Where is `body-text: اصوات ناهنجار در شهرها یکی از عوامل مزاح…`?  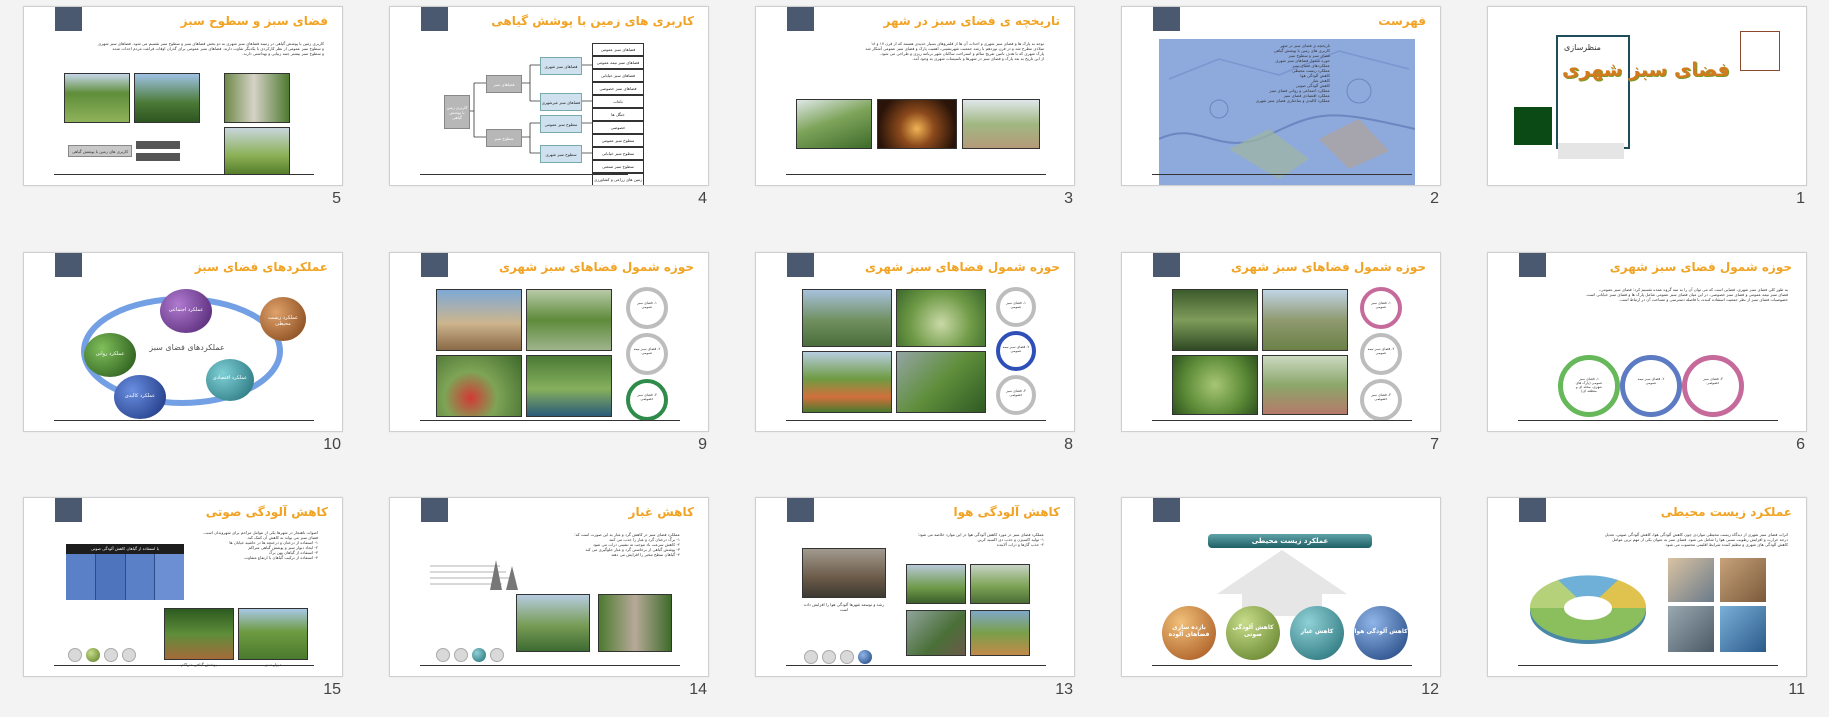 body-text: اصوات ناهنجار در شهرها یکی از عوامل مزاح… is located at coordinates (258, 545).